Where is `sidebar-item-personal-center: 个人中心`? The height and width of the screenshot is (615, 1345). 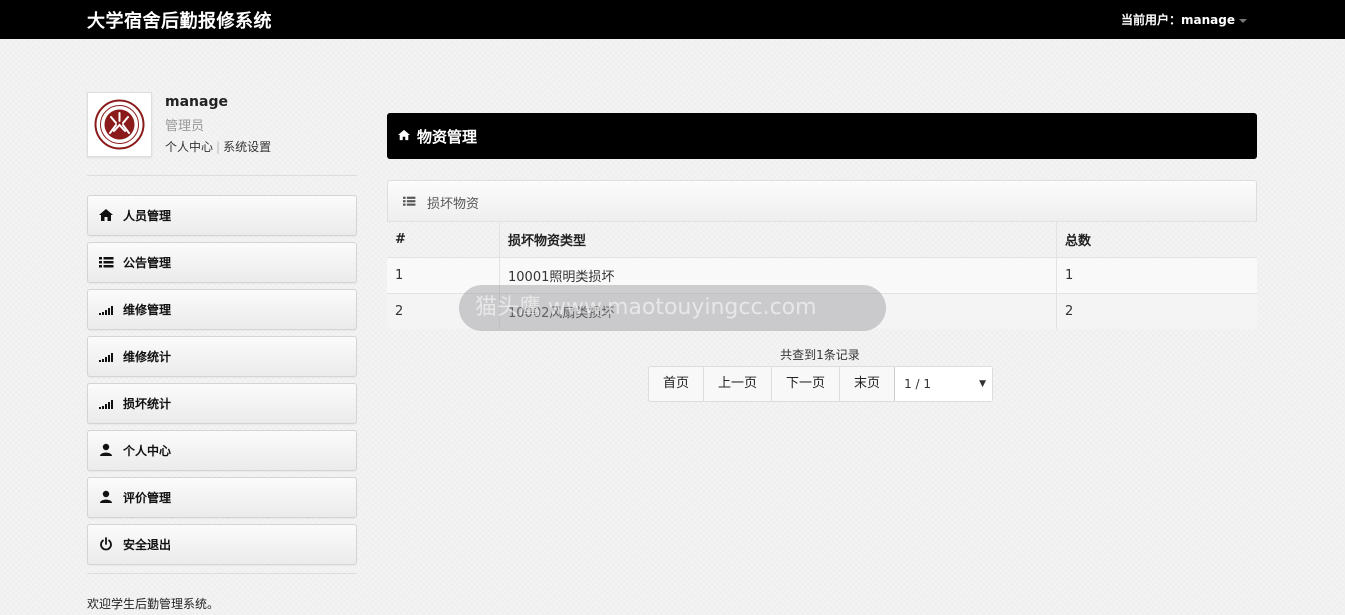 sidebar-item-personal-center: 个人中心 is located at coordinates (222, 450).